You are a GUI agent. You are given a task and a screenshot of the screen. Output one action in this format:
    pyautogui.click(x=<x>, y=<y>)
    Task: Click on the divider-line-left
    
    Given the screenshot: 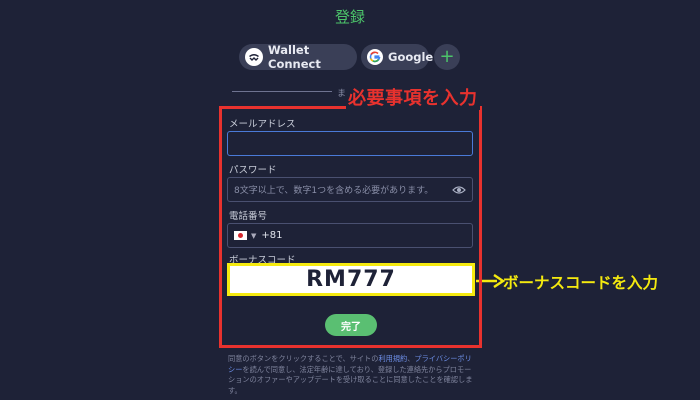 What is the action you would take?
    pyautogui.click(x=282, y=91)
    